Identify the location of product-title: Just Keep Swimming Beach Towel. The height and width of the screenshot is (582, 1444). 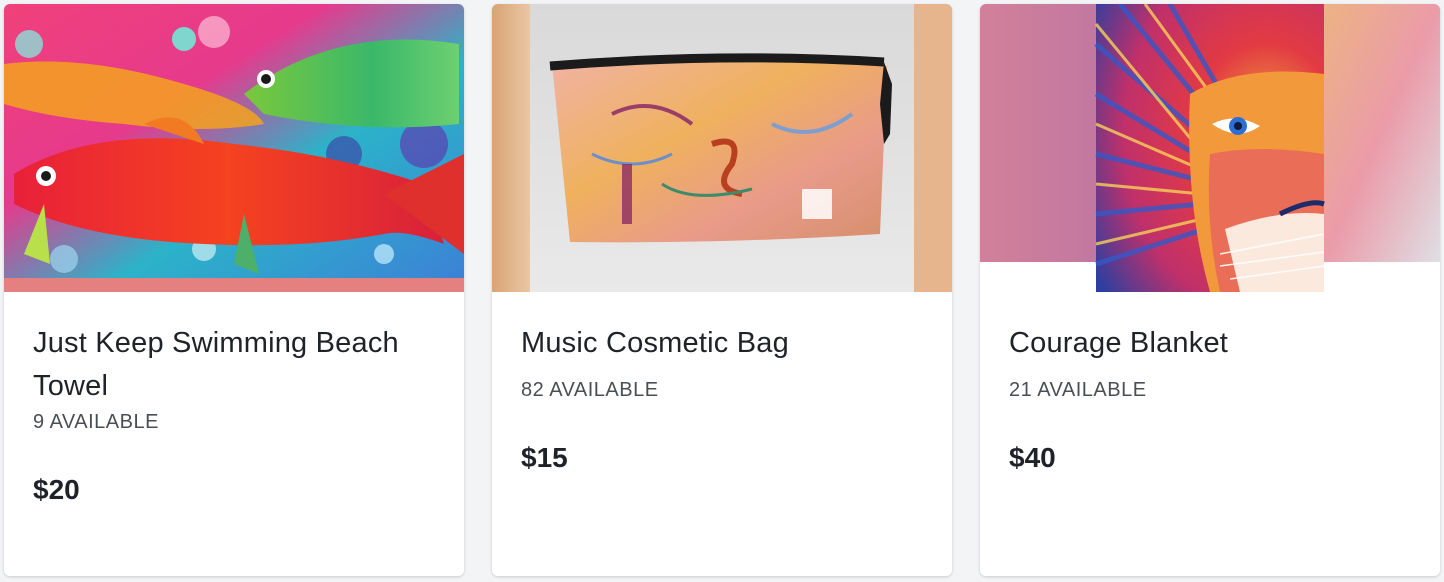
(234, 365).